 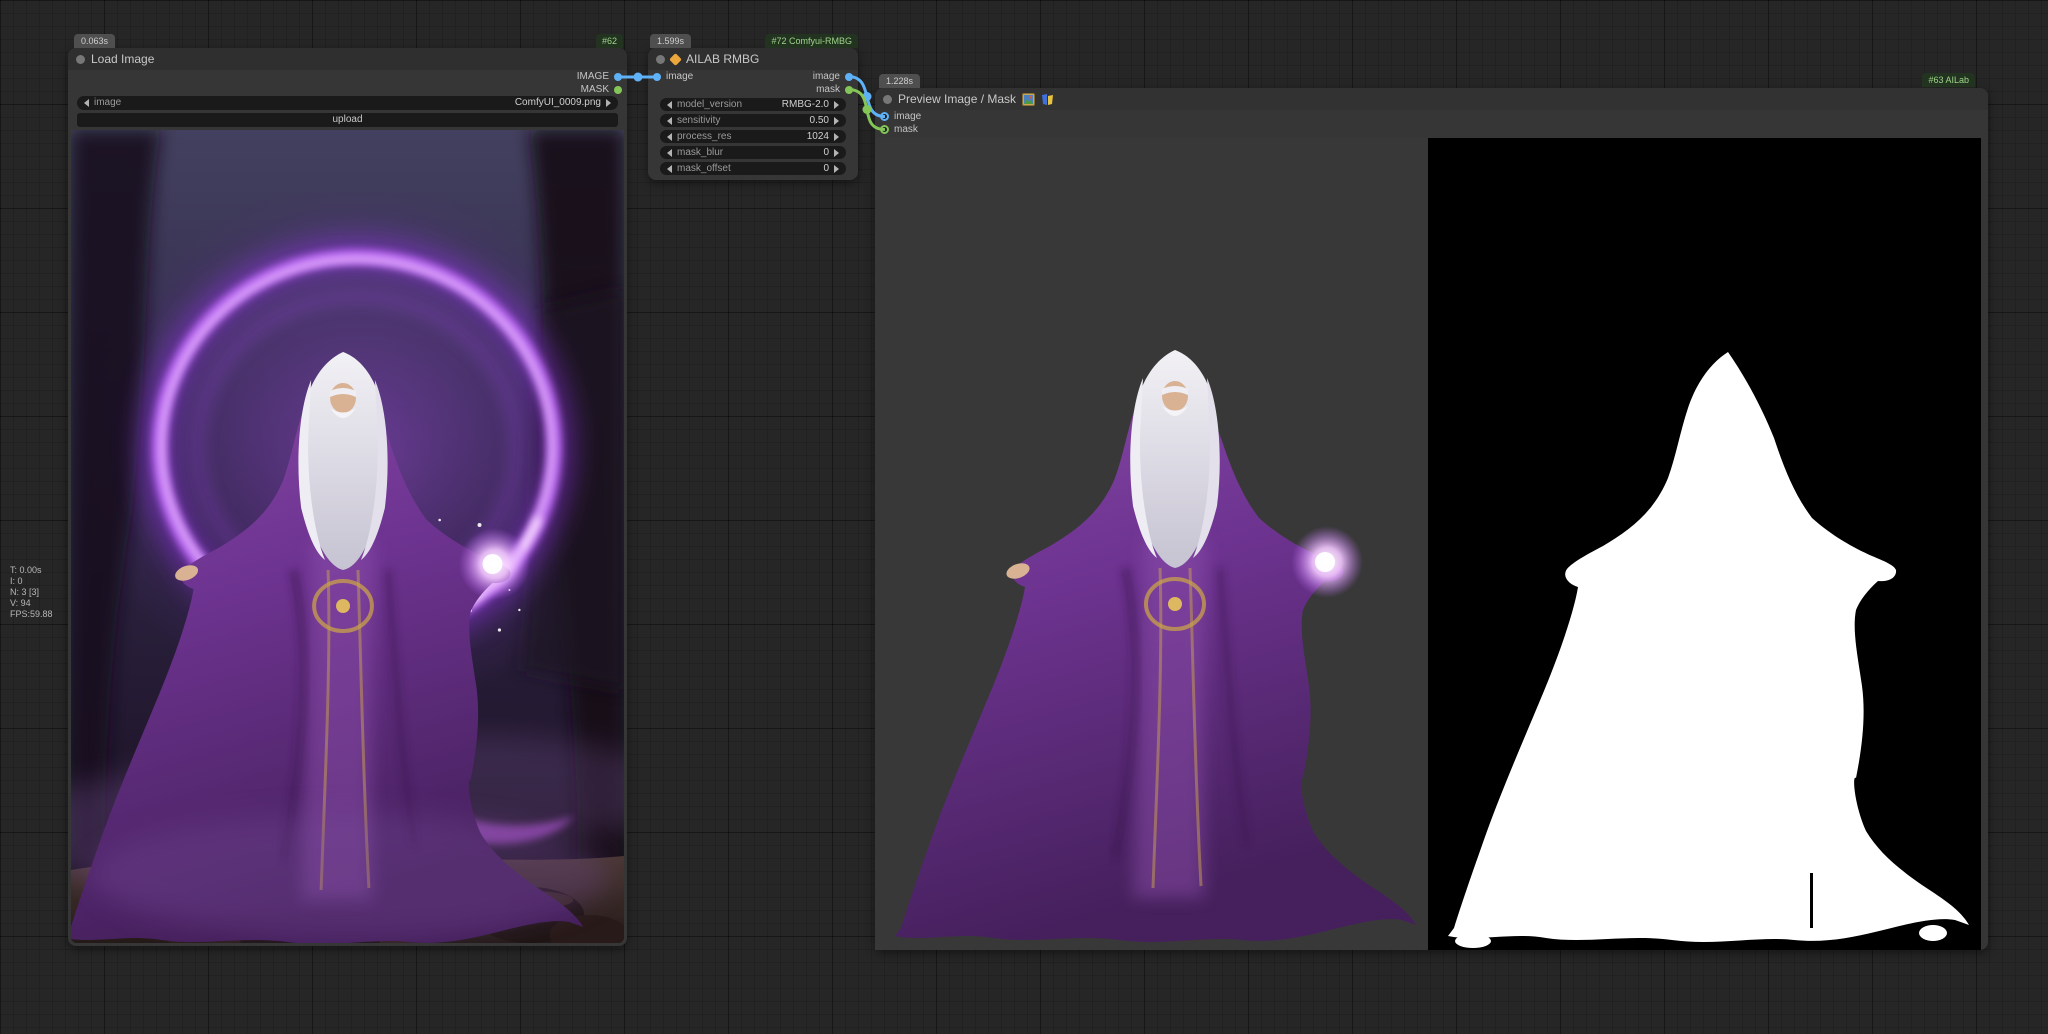 What do you see at coordinates (31, 614) in the screenshot?
I see `stat-fps: FPS:59.88` at bounding box center [31, 614].